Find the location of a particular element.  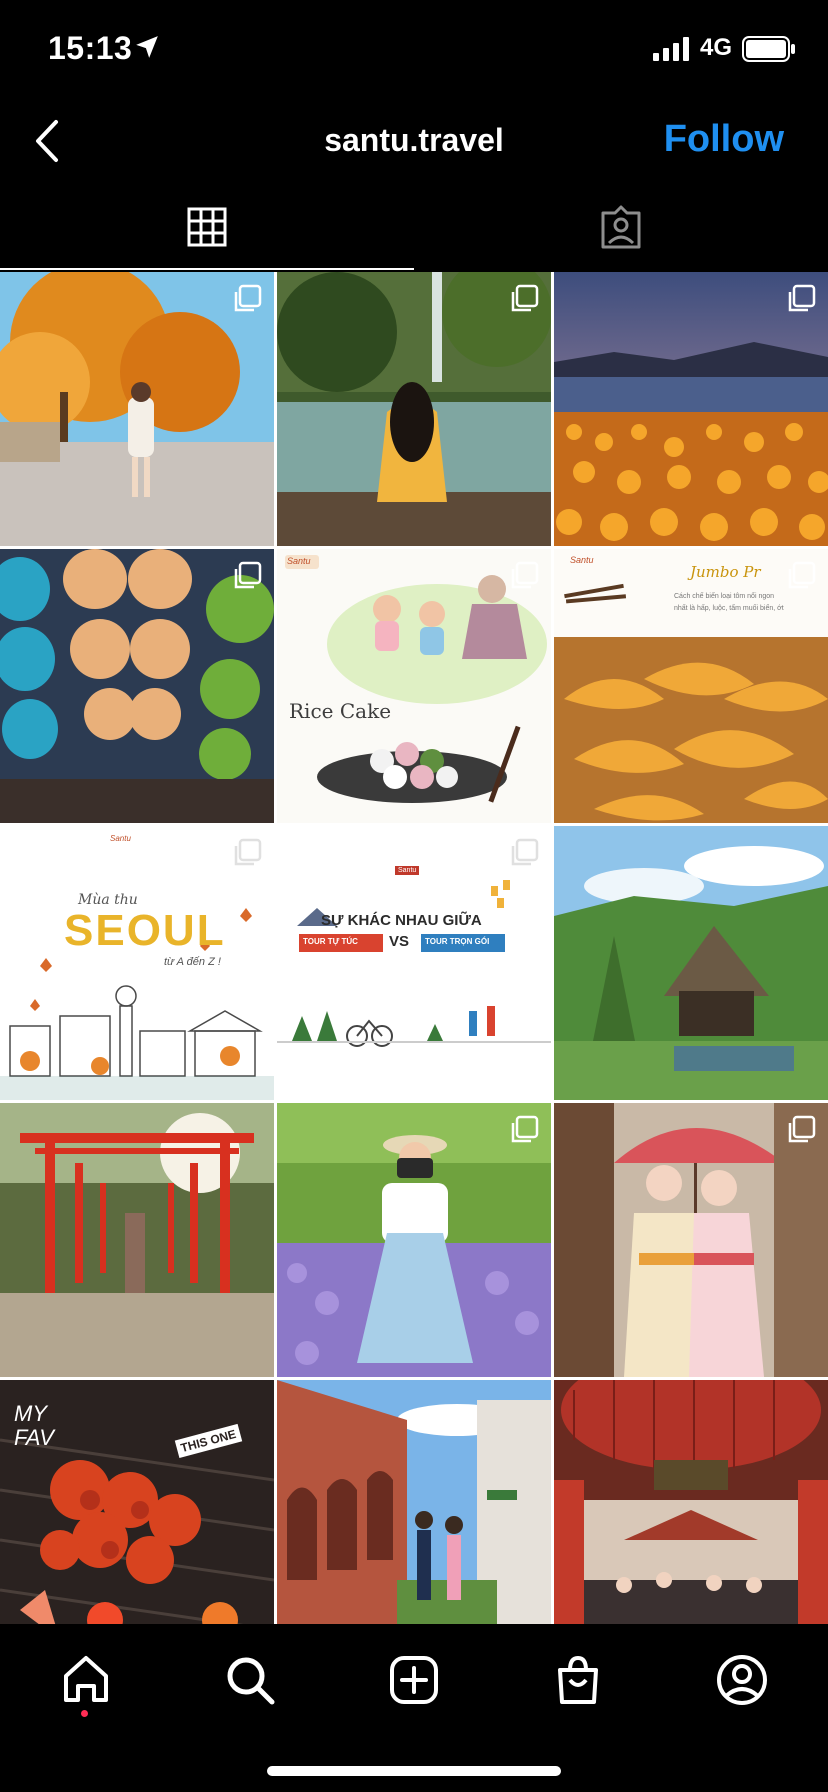

post-image-seoul-autumn is located at coordinates (137, 963).